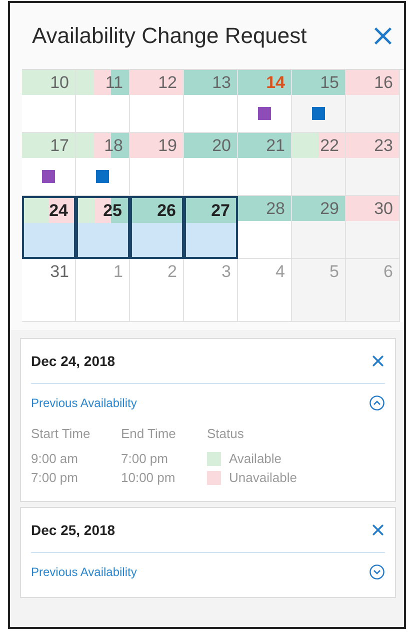  Describe the element at coordinates (319, 164) in the screenshot. I see `day-cell: 22` at that location.